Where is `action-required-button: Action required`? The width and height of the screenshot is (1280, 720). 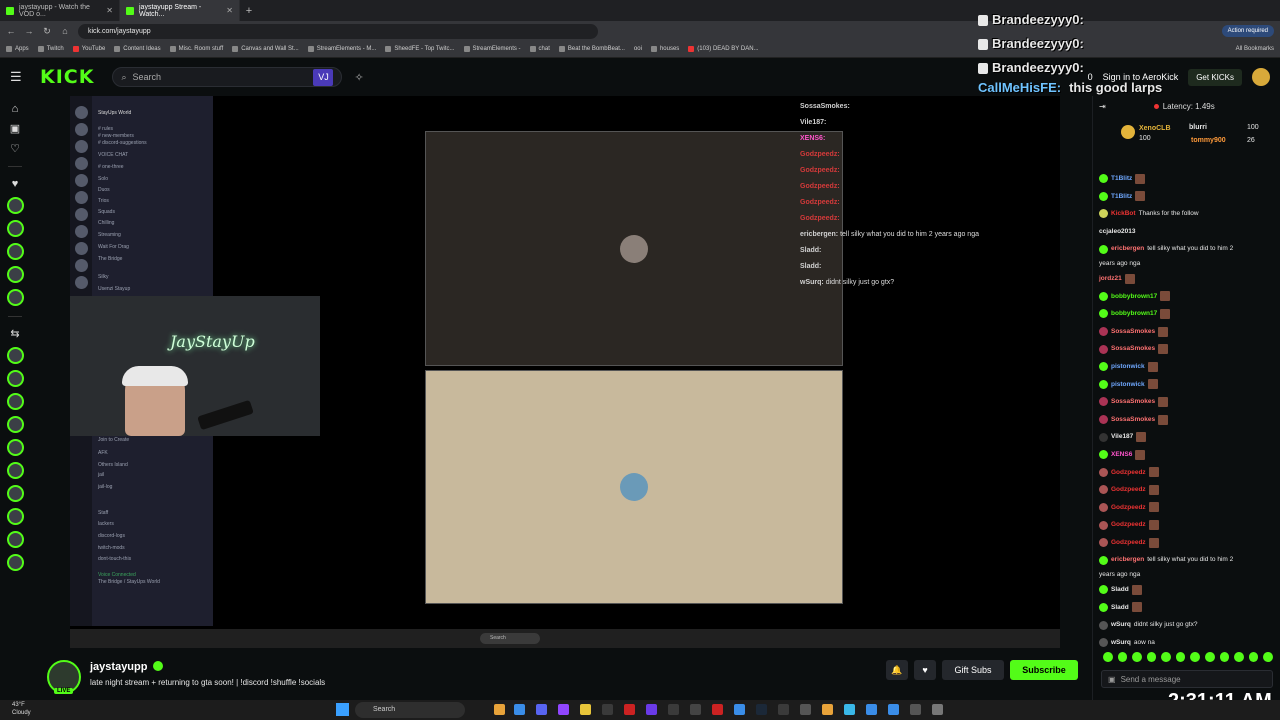 action-required-button: Action required is located at coordinates (1247, 31).